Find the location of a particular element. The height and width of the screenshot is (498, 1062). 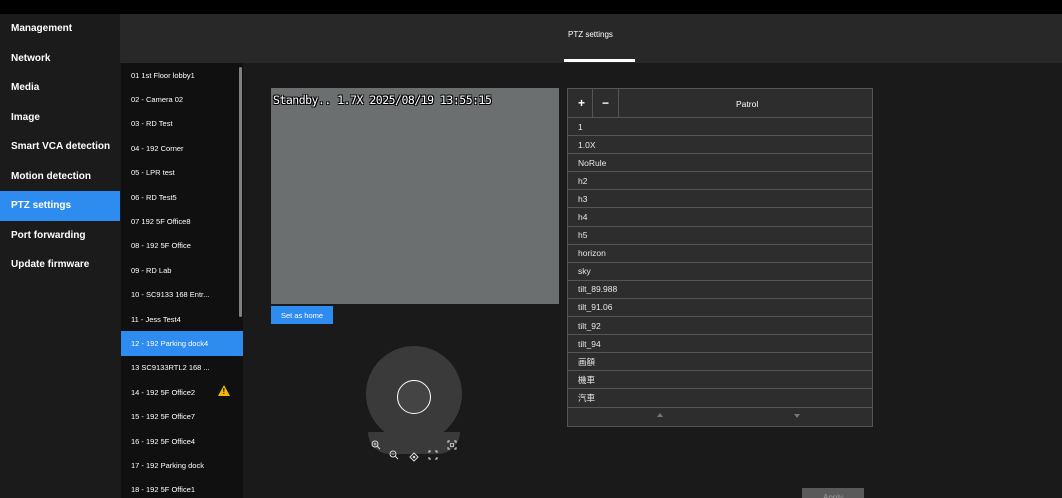

patrol-item: NoRule is located at coordinates (720, 163).